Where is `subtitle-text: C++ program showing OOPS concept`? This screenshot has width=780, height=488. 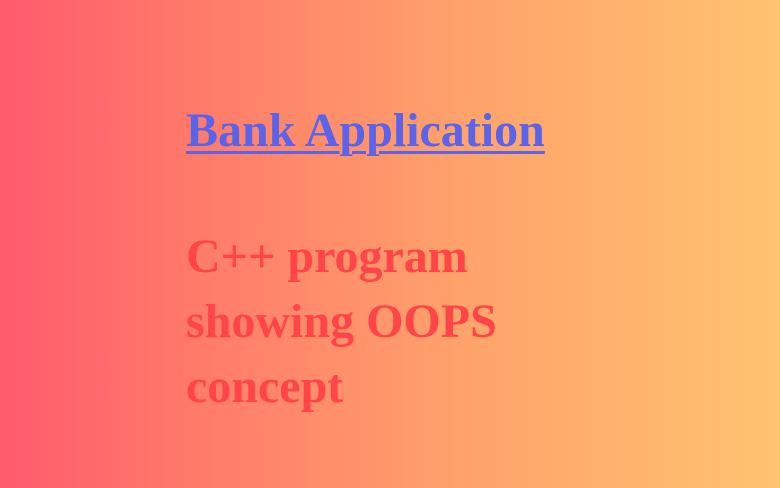 subtitle-text: C++ program showing OOPS concept is located at coordinates (341, 321).